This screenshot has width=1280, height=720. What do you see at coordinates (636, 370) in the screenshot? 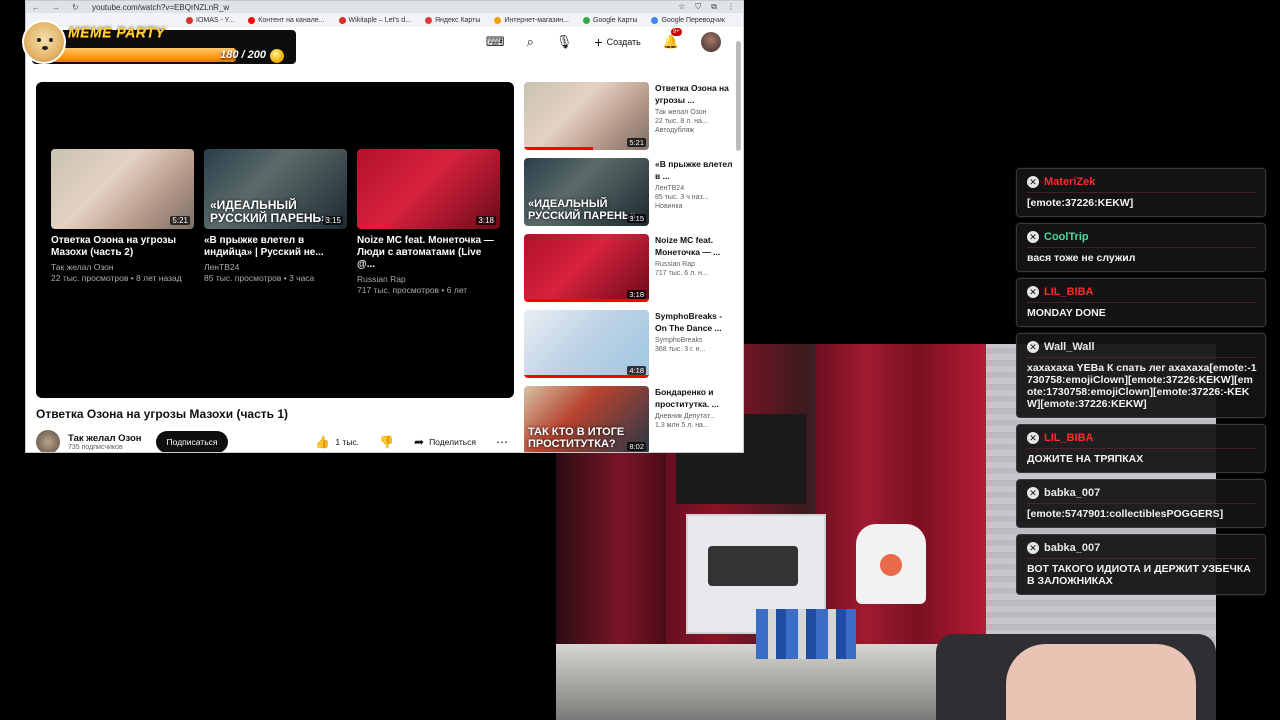
I see `duration-badge: 4:18` at bounding box center [636, 370].